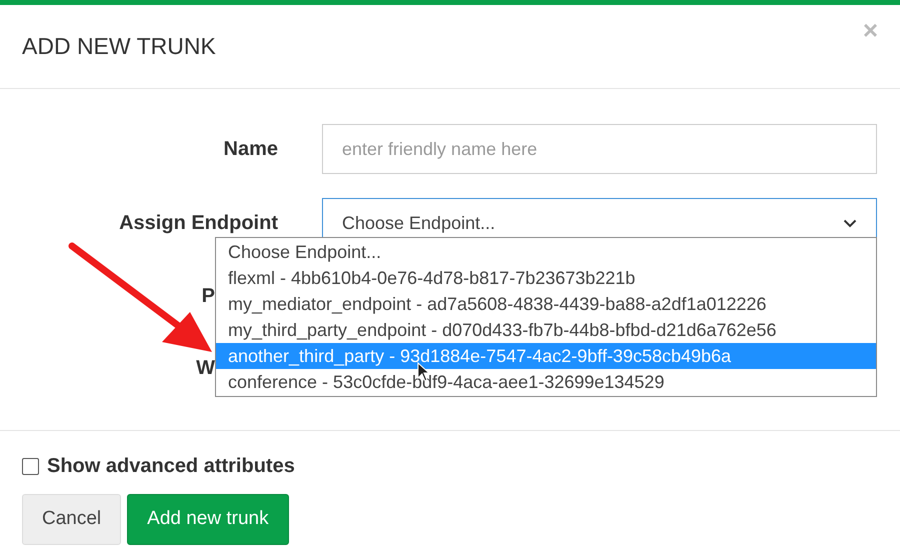 Image resolution: width=900 pixels, height=560 pixels. I want to click on dropdown-option: flexml - 4bb610b4-0e76-4d78-b817-7b23673b221b, so click(546, 278).